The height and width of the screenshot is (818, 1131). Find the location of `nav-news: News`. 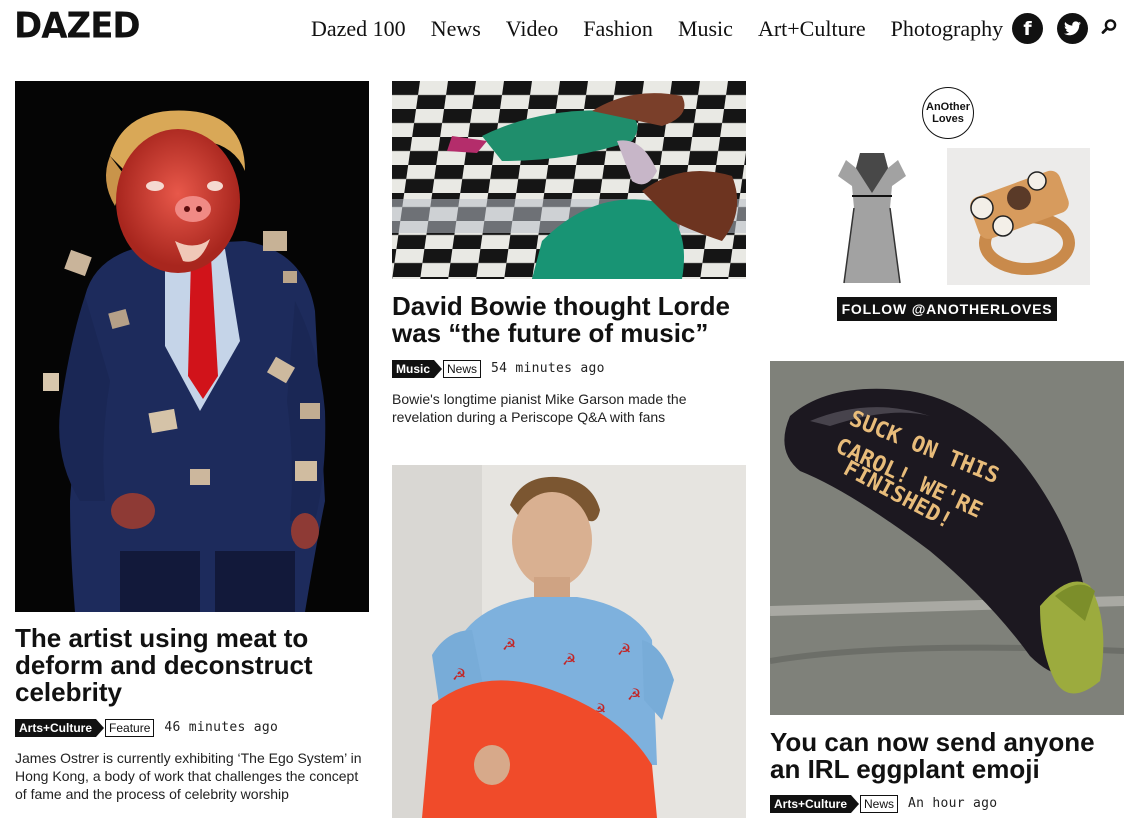

nav-news: News is located at coordinates (456, 29).